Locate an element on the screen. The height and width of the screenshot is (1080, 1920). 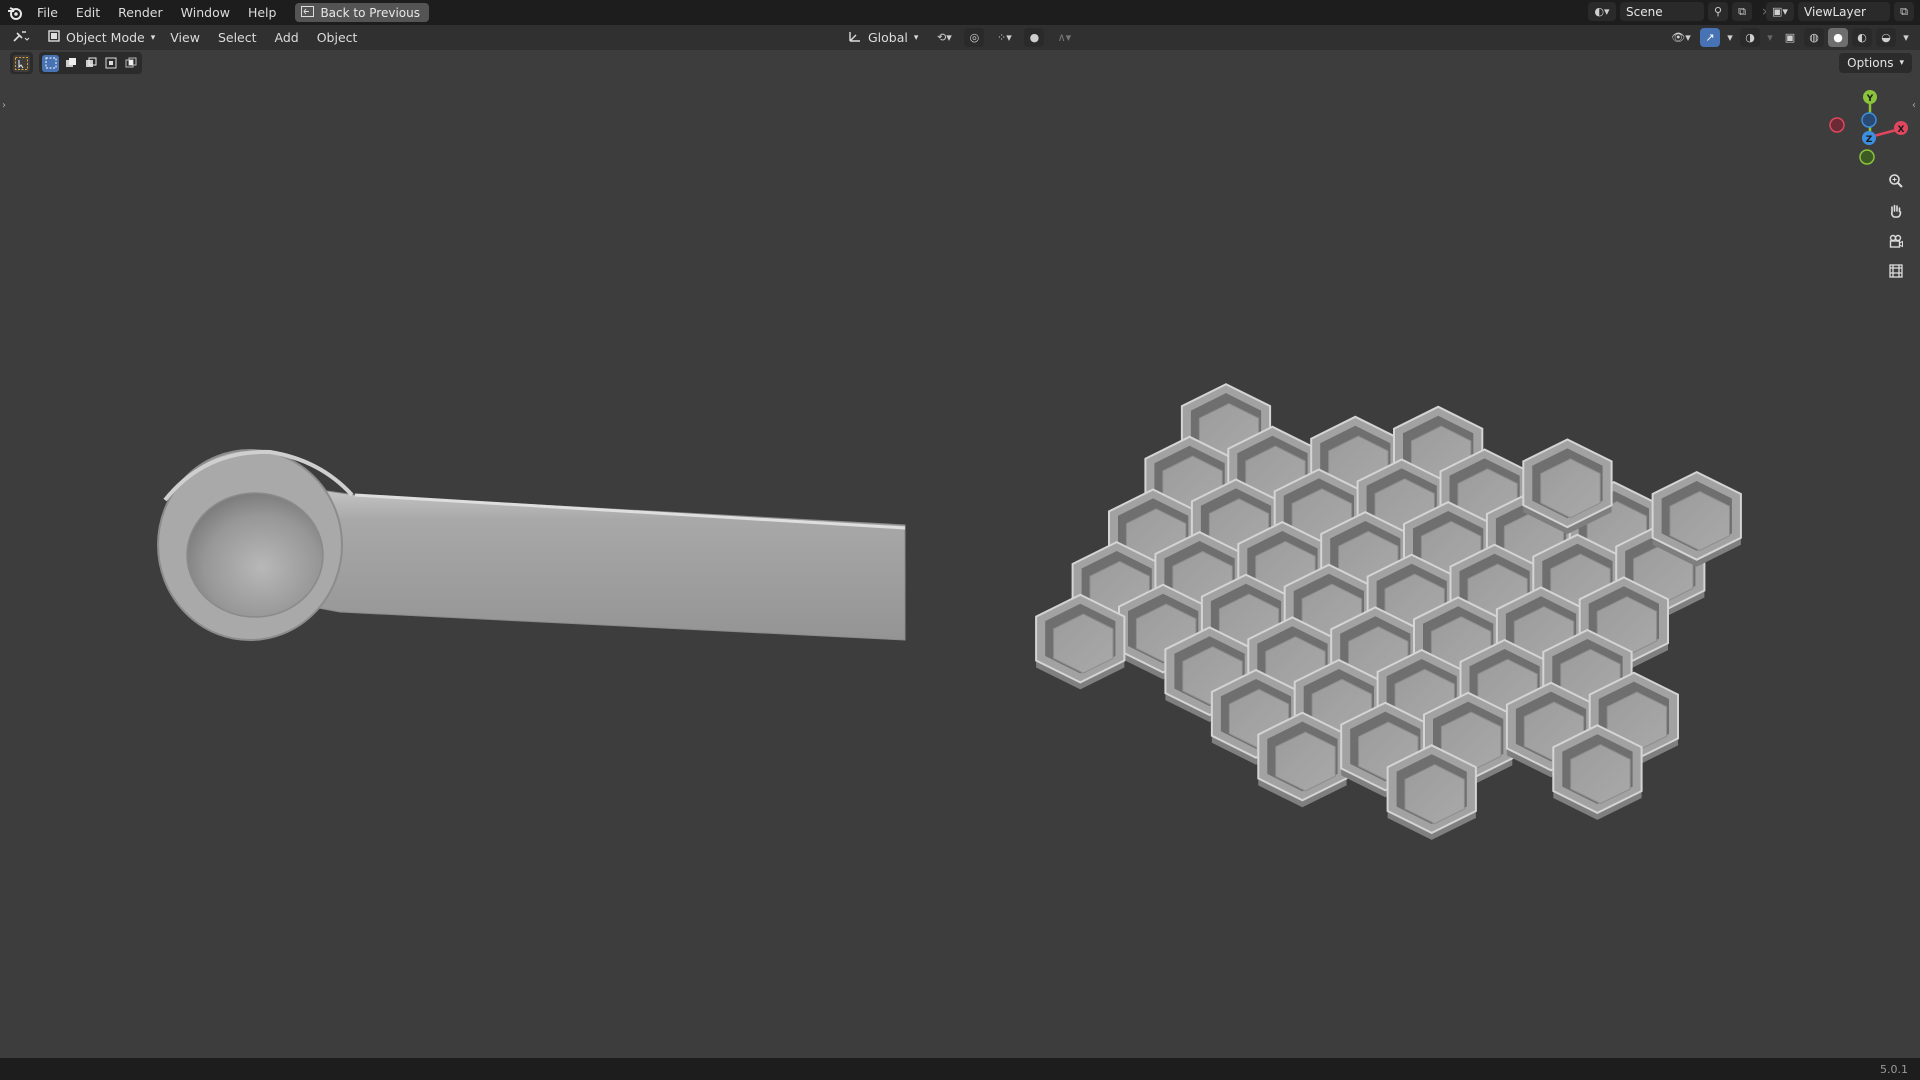
object-mode-dropdown: Object Mode ▾ is located at coordinates (101, 37).